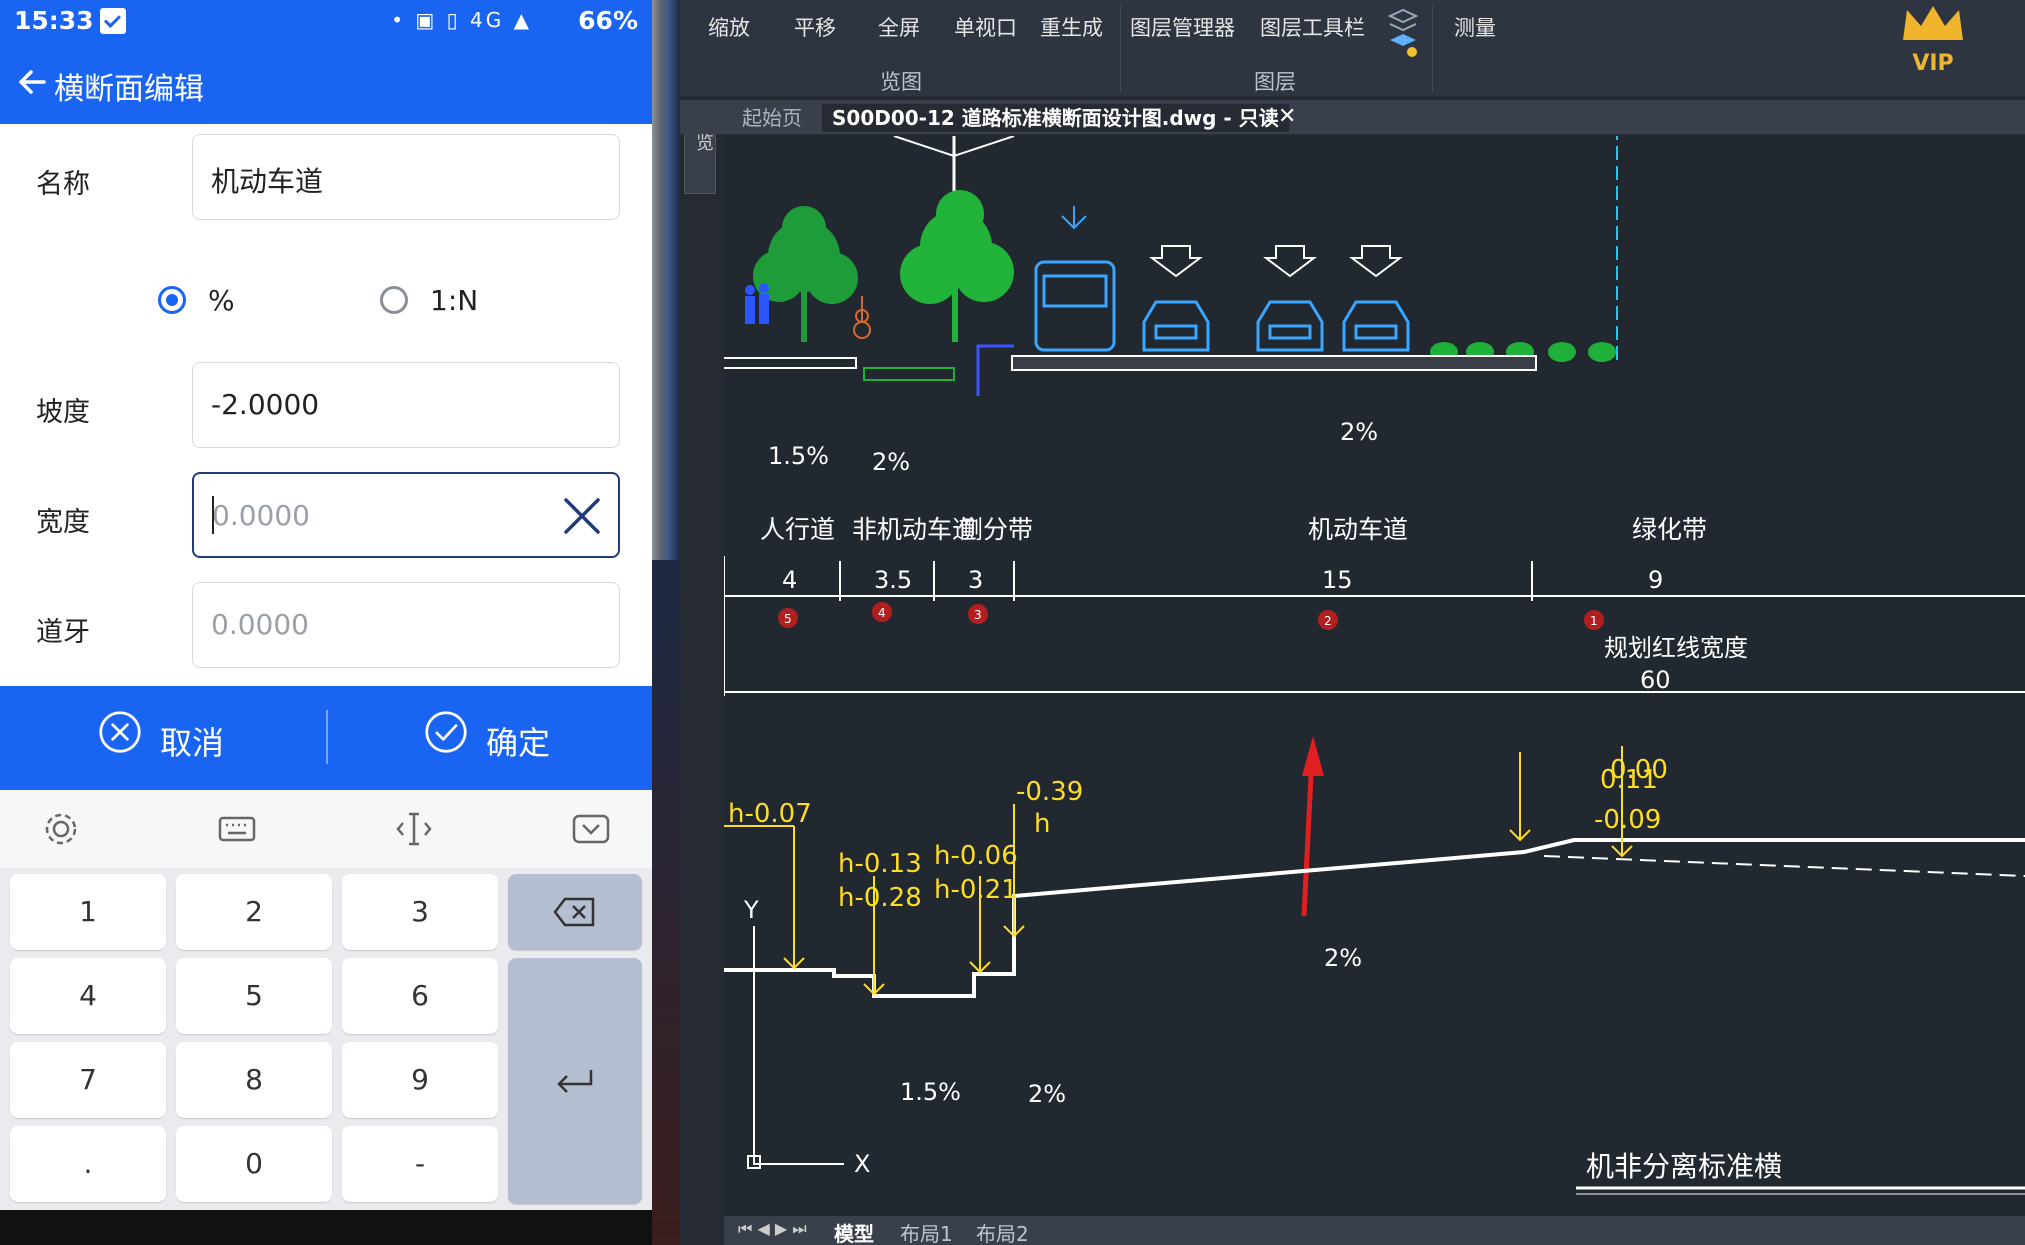 This screenshot has width=2025, height=1245. What do you see at coordinates (188, 738) in the screenshot?
I see `cancel-button: 取消` at bounding box center [188, 738].